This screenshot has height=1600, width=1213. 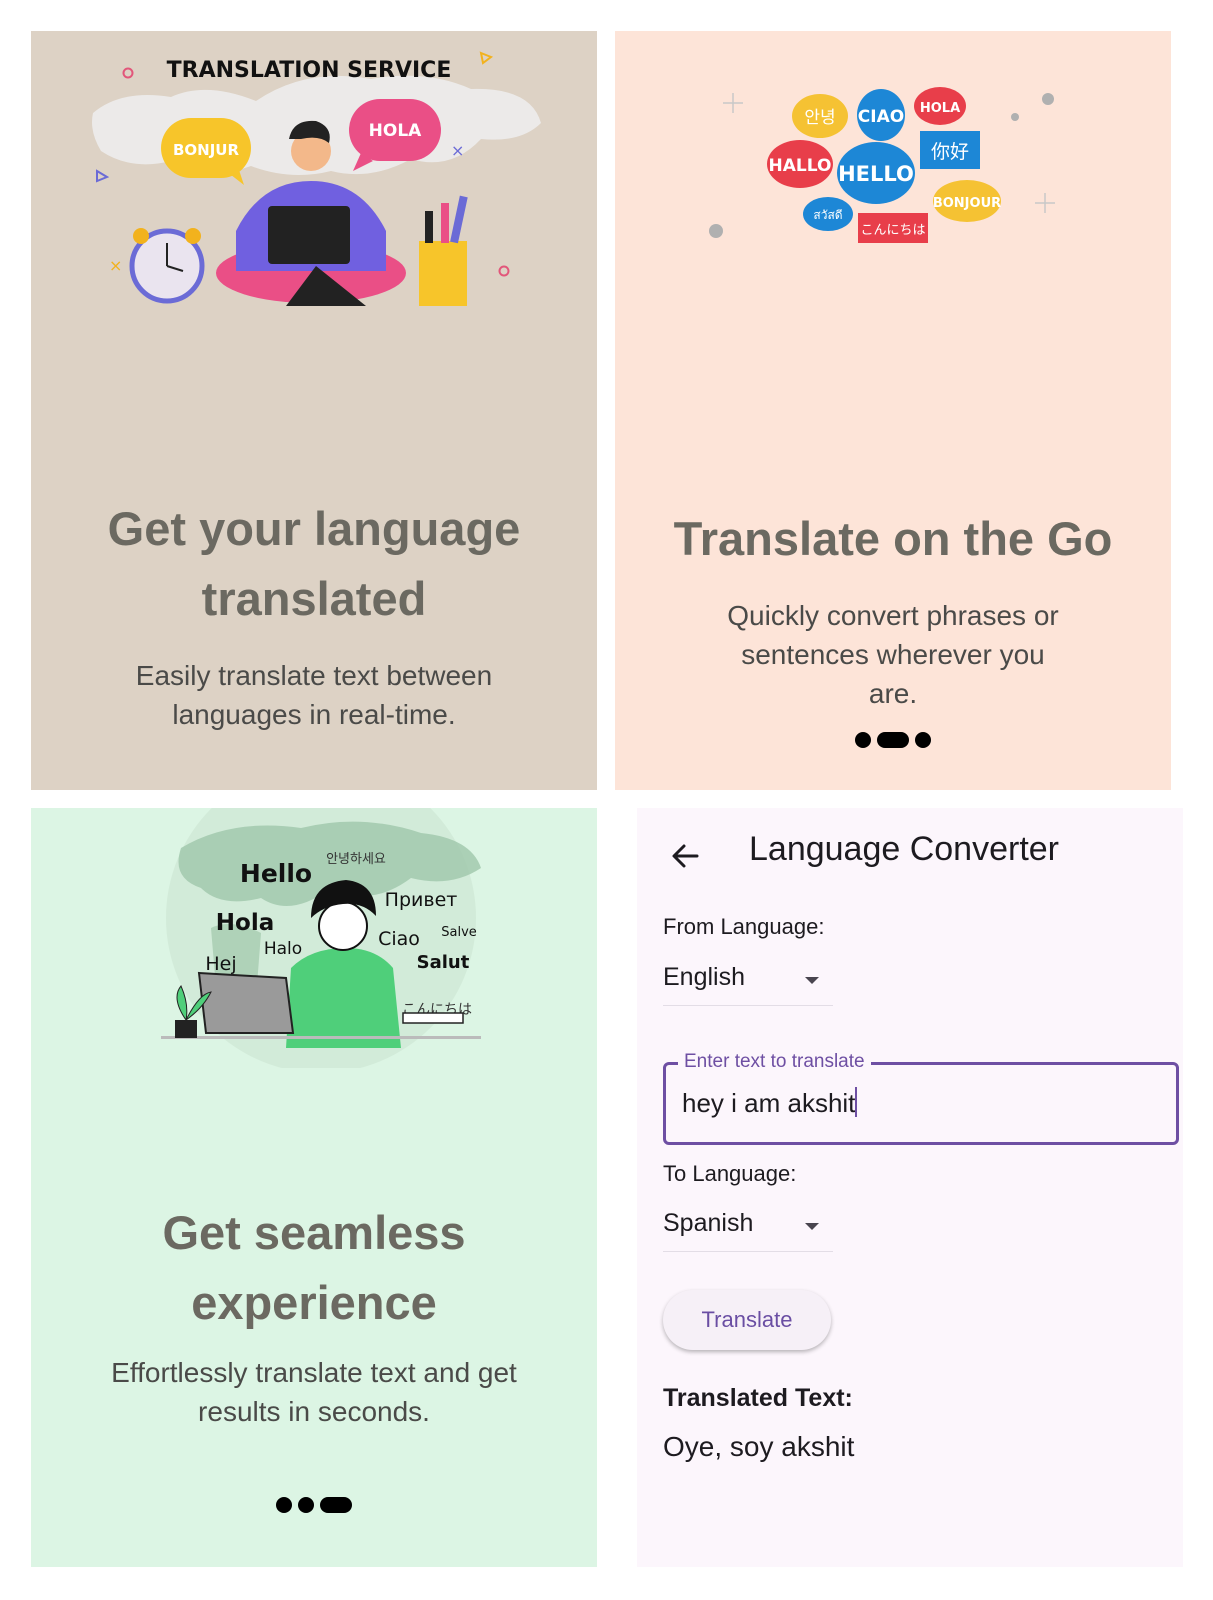 I want to click on translated-text-value: Oye, soy akshit, so click(x=759, y=1446).